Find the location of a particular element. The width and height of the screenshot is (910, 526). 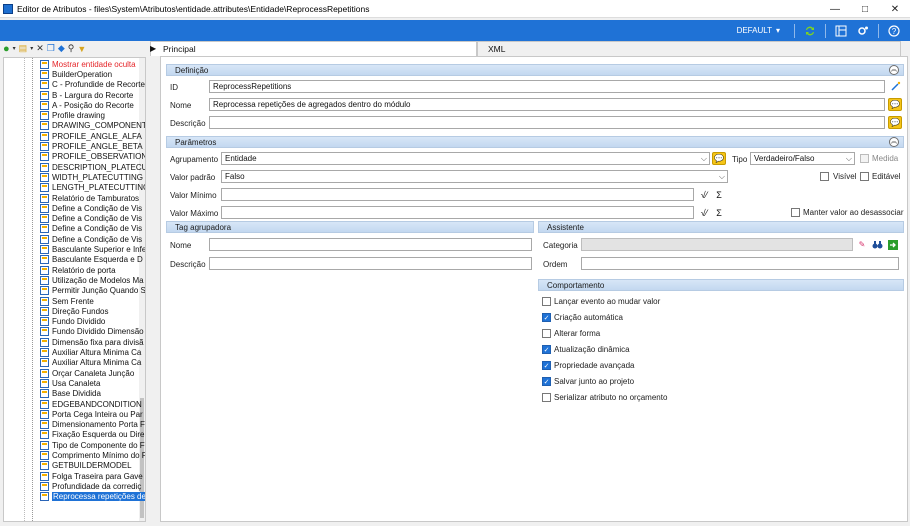

tree-item: Comprimento Mínimo do F is located at coordinates (92, 455).